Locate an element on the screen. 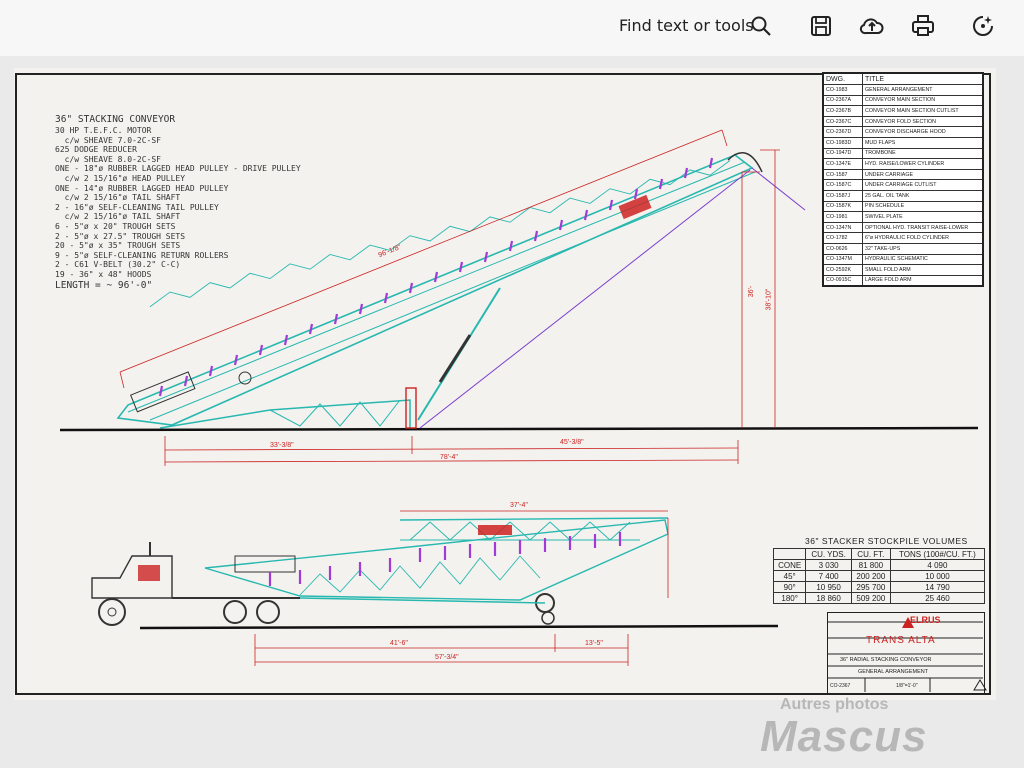 This screenshot has width=1024, height=768. dwg-title: PIN SCHEDULE is located at coordinates (923, 206).